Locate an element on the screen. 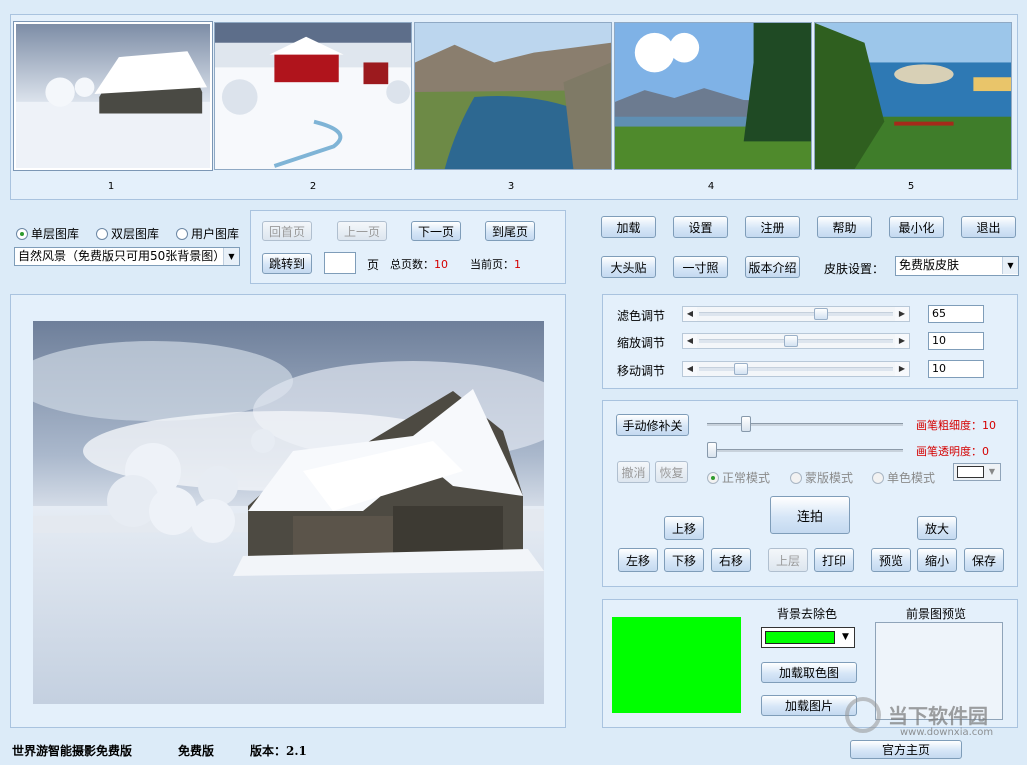  enlarge-button: 放大 is located at coordinates (937, 528).